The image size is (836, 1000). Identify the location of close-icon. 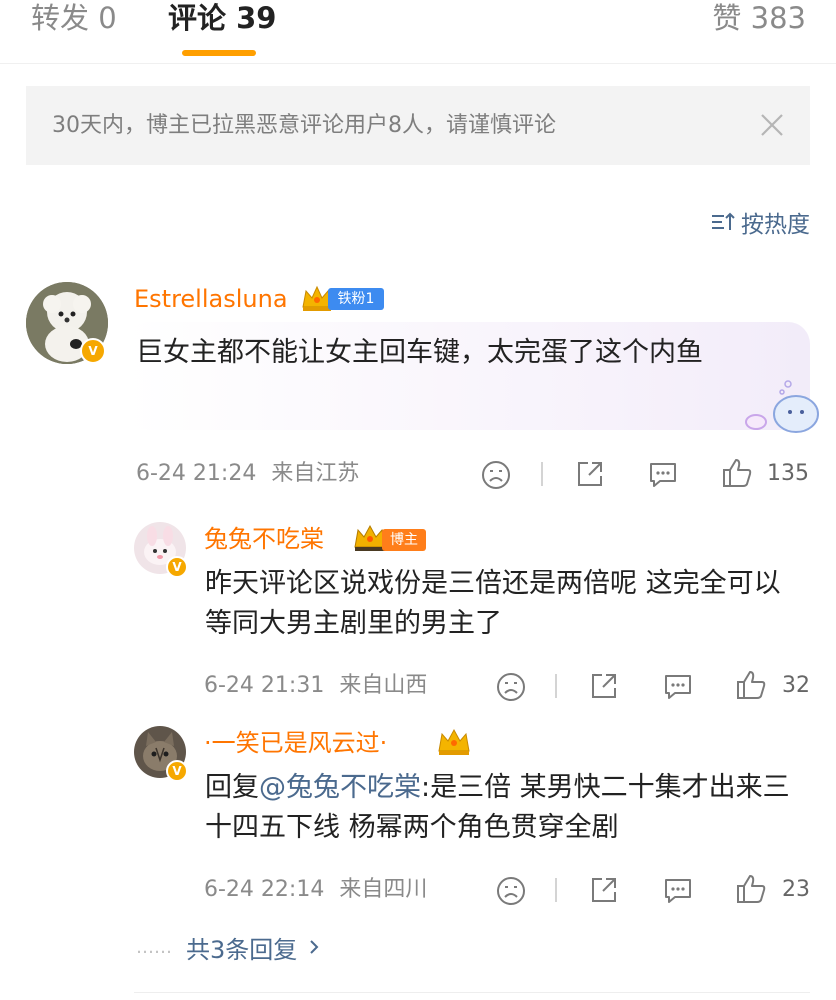
(772, 125).